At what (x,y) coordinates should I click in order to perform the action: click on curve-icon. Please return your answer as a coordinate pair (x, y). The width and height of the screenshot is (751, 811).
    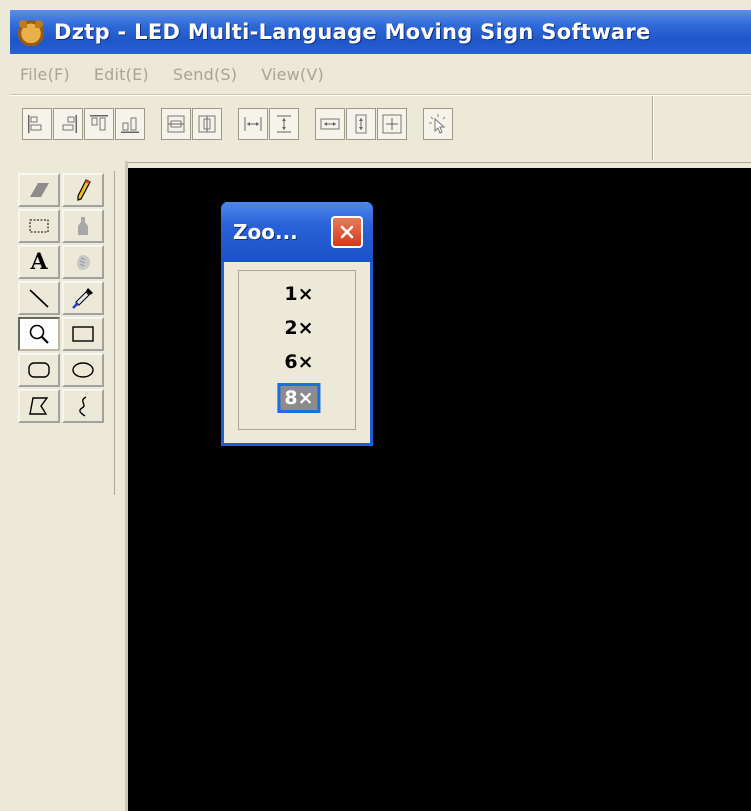
    Looking at the image, I should click on (83, 406).